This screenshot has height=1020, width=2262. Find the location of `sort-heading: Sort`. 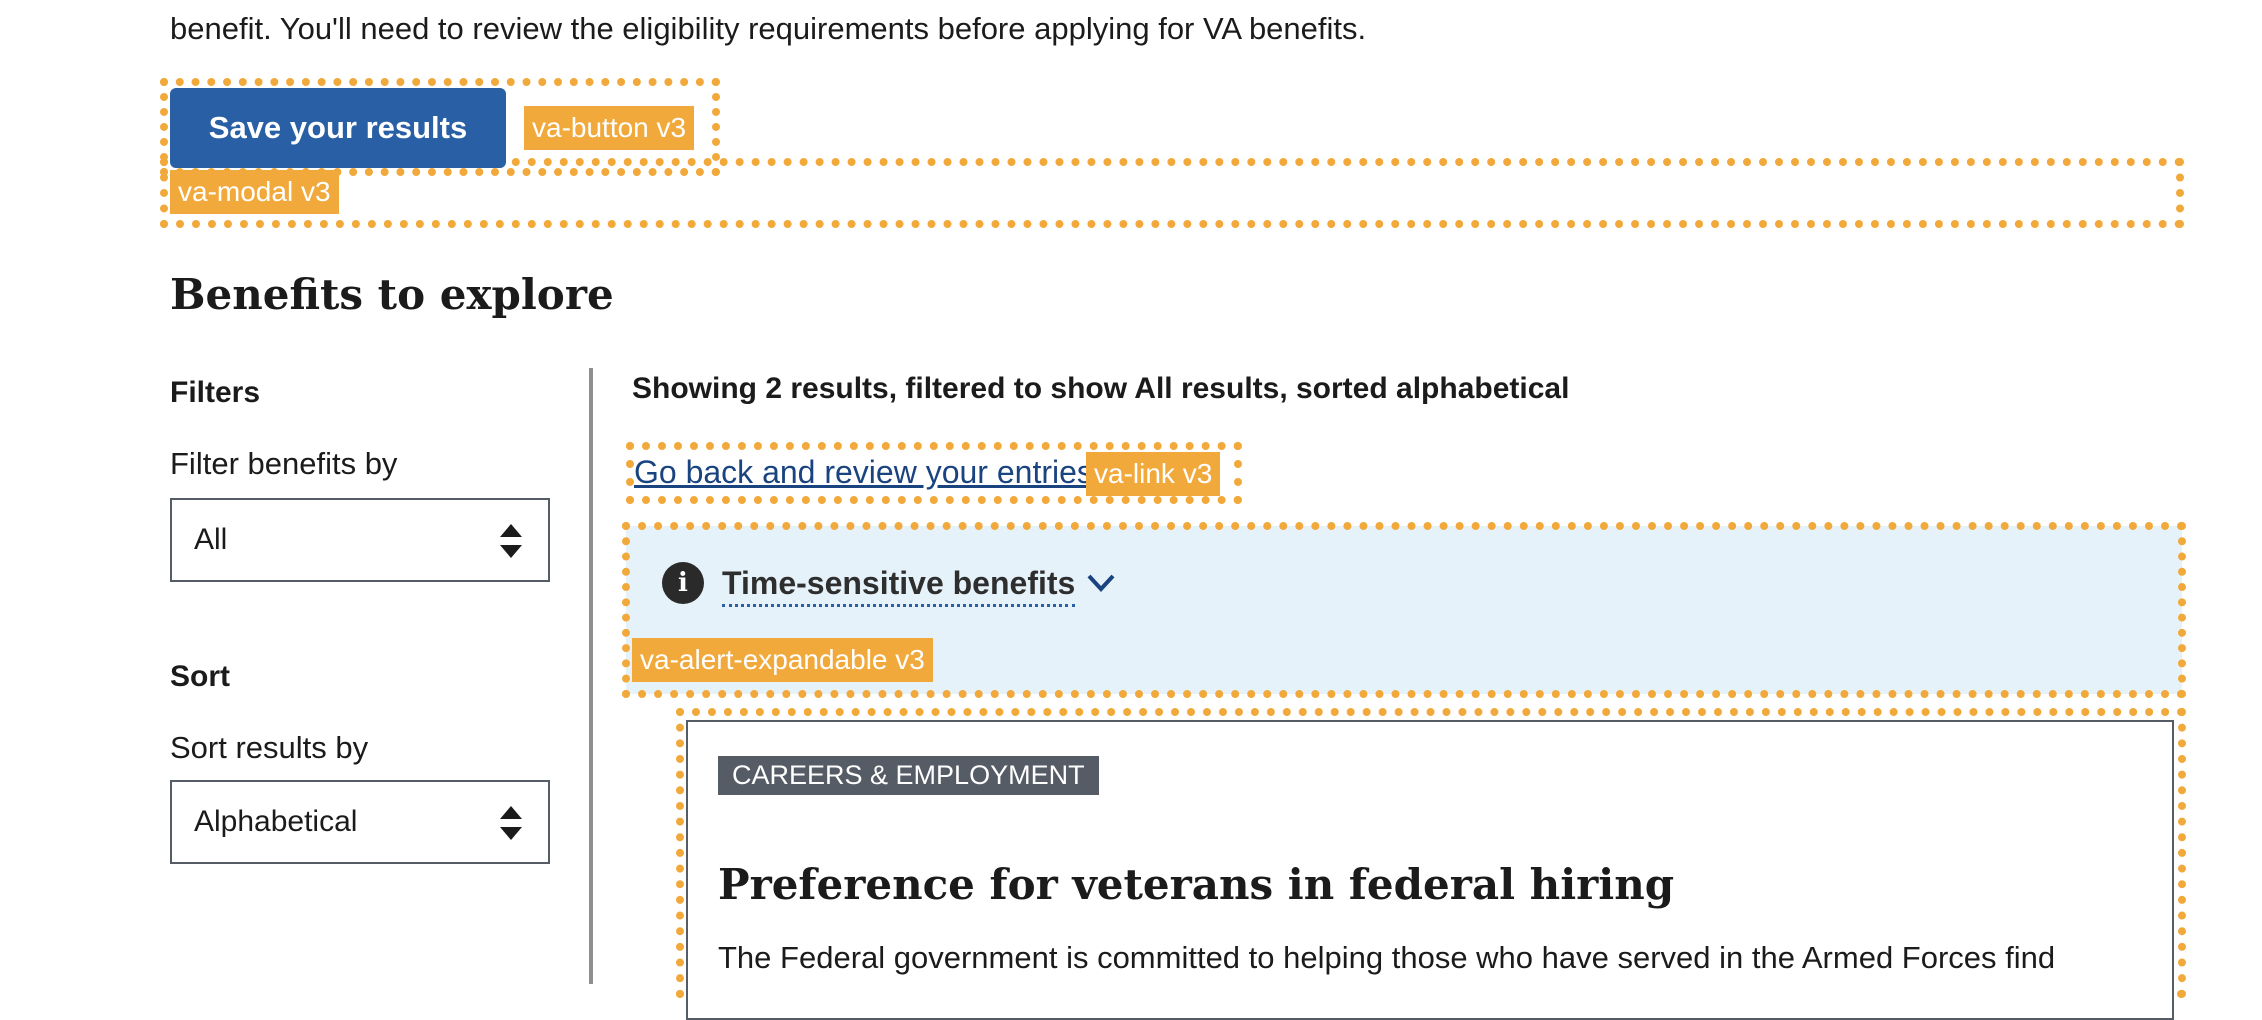

sort-heading: Sort is located at coordinates (200, 676).